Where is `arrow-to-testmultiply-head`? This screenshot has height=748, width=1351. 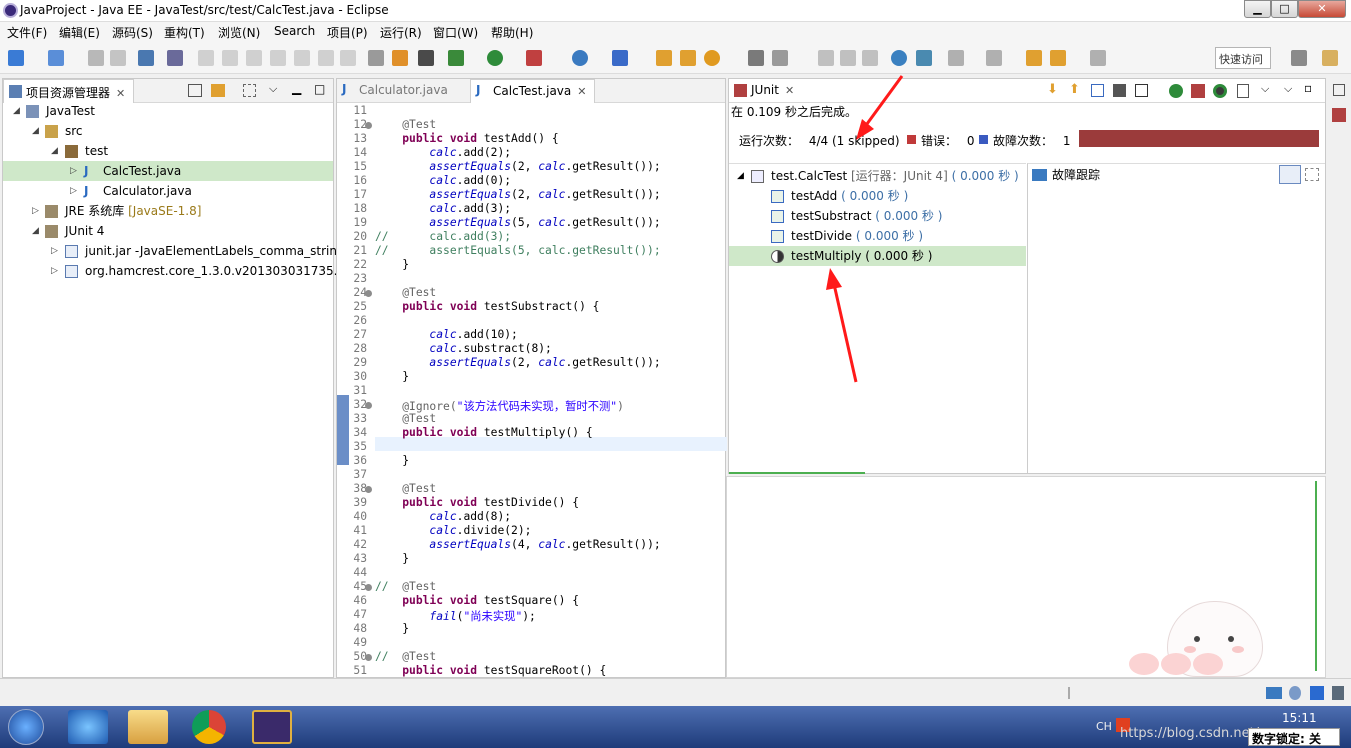 arrow-to-testmultiply-head is located at coordinates (834, 279).